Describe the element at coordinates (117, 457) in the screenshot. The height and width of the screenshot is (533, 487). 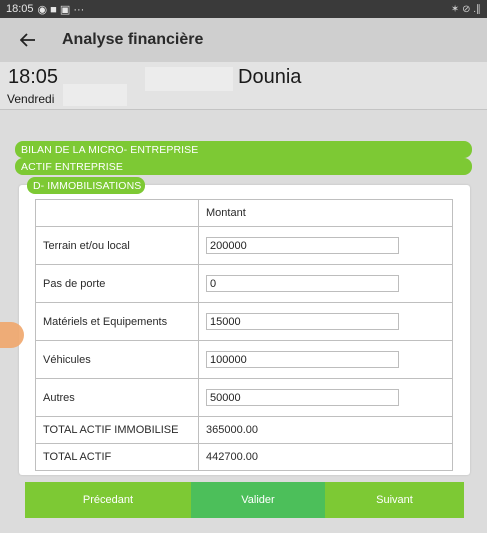
I see `total-label: TOTAL ACTIF` at that location.